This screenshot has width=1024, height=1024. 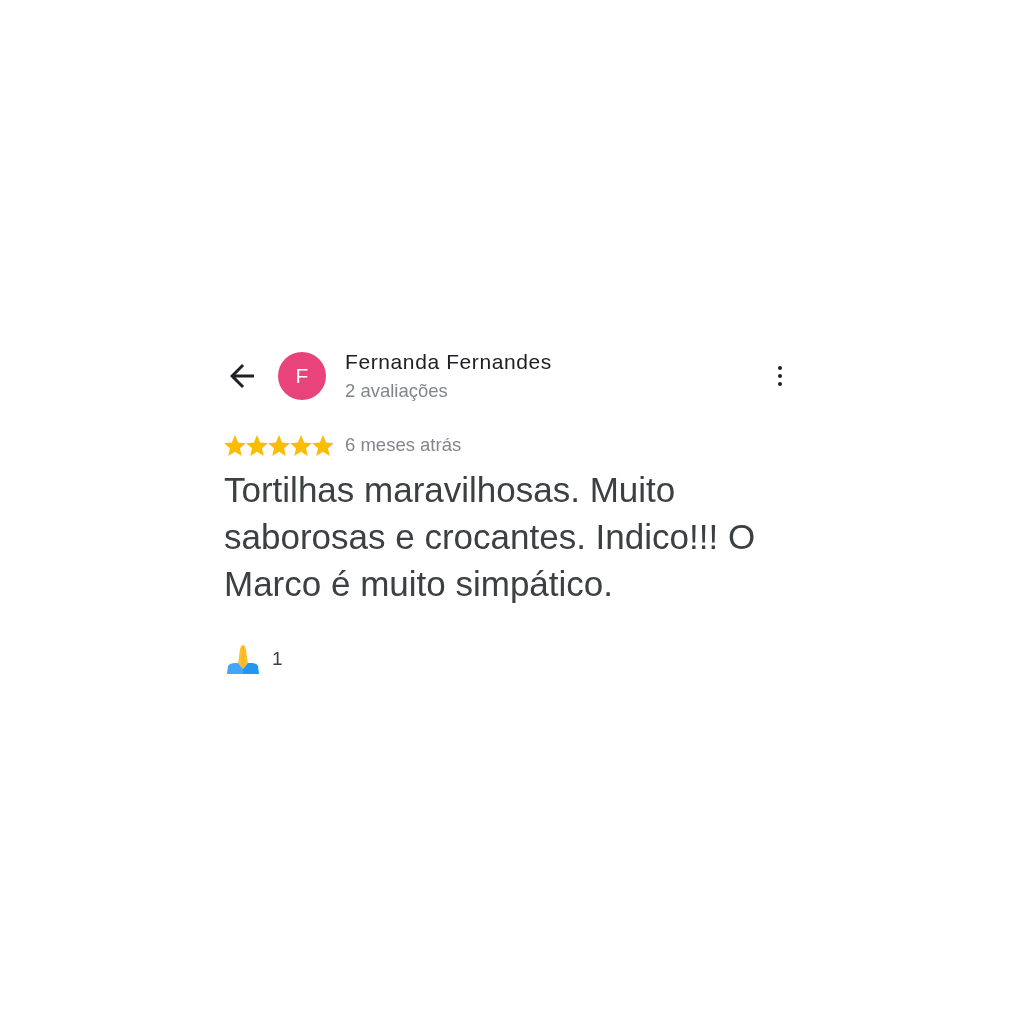 What do you see at coordinates (780, 376) in the screenshot?
I see `more-options-icon` at bounding box center [780, 376].